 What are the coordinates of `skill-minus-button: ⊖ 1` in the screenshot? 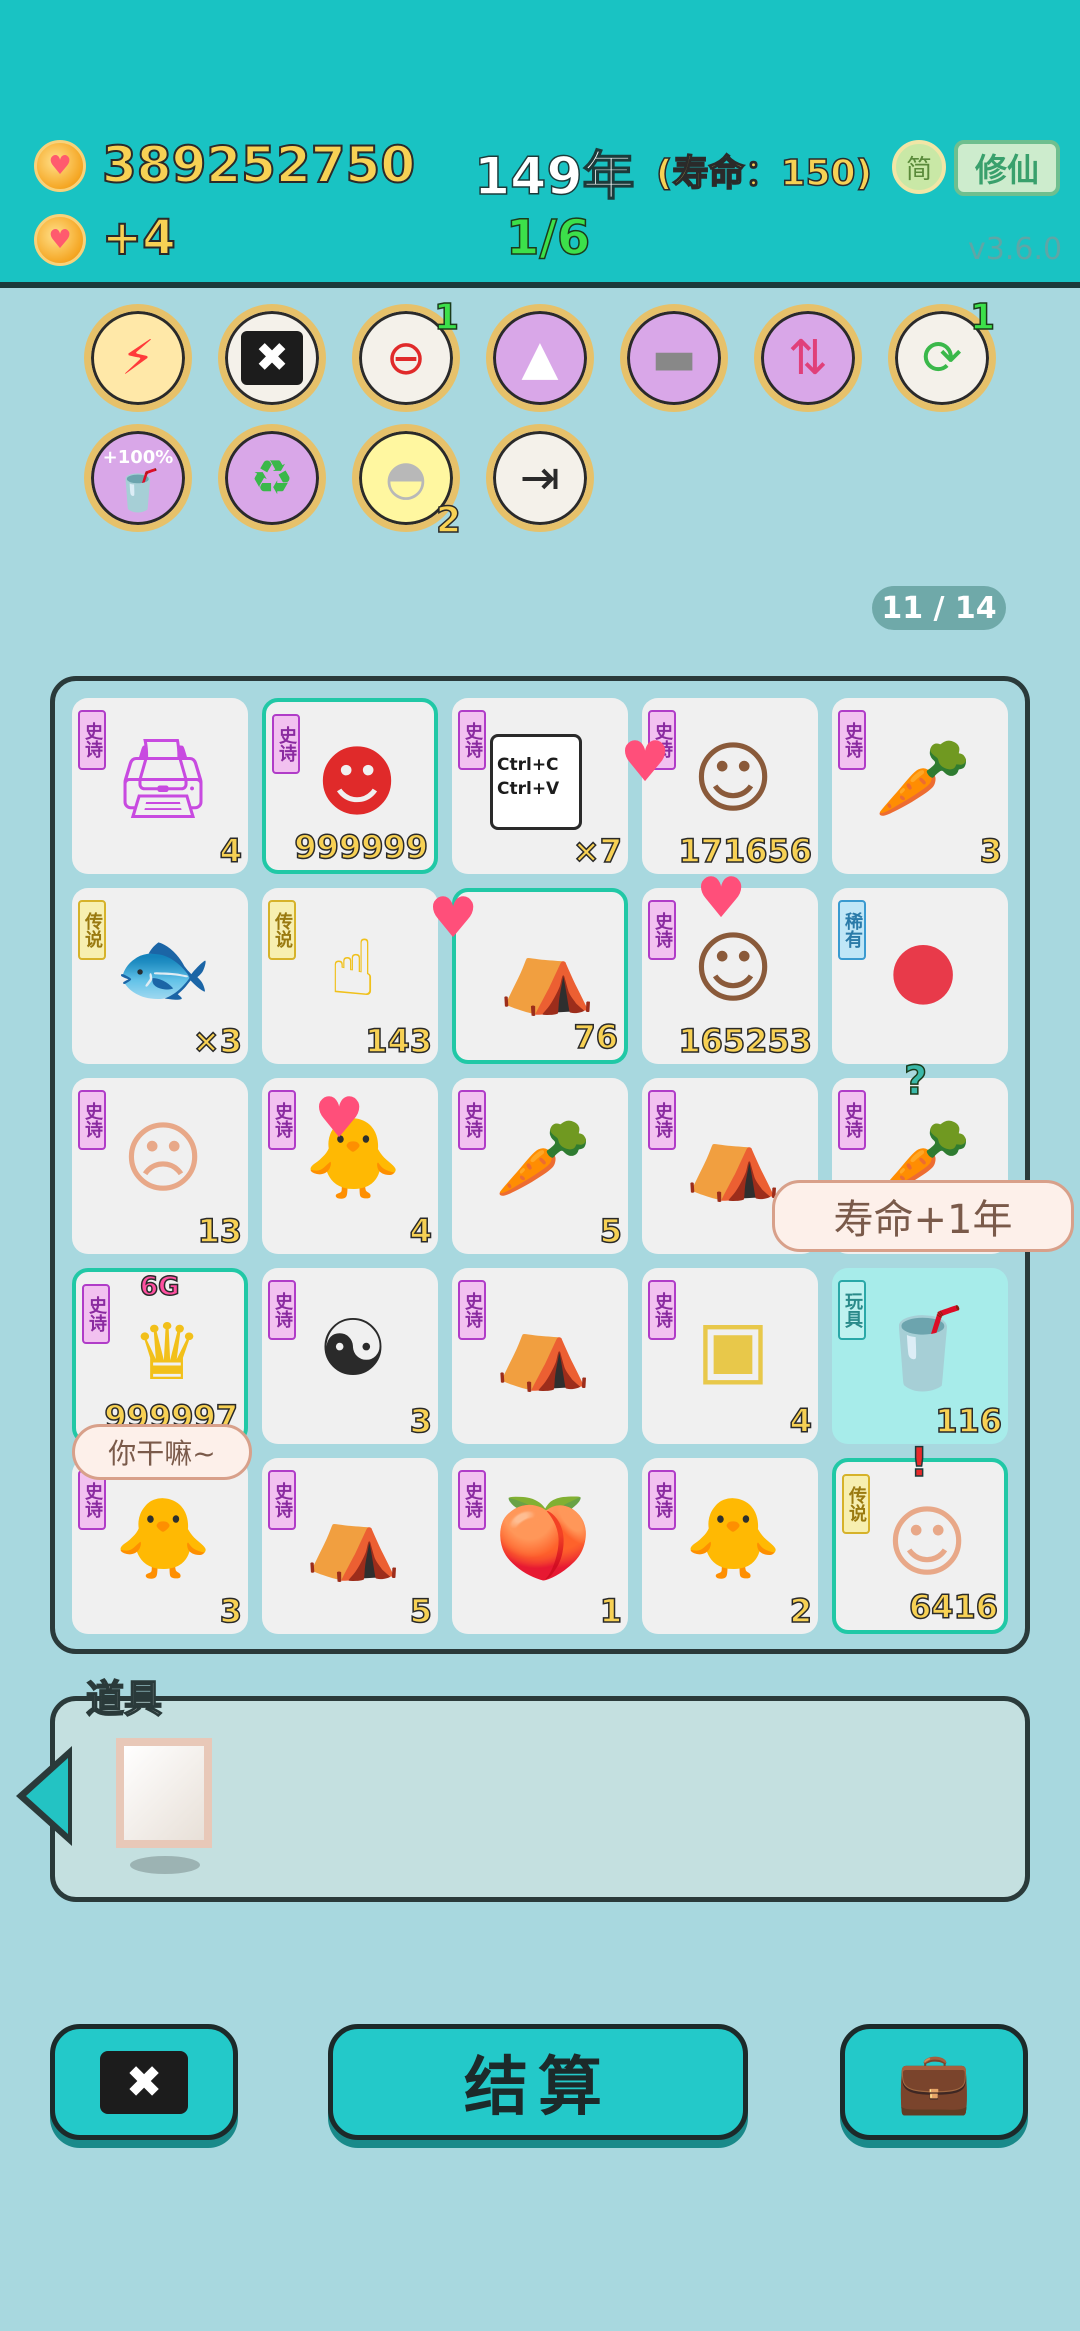 It's located at (406, 354).